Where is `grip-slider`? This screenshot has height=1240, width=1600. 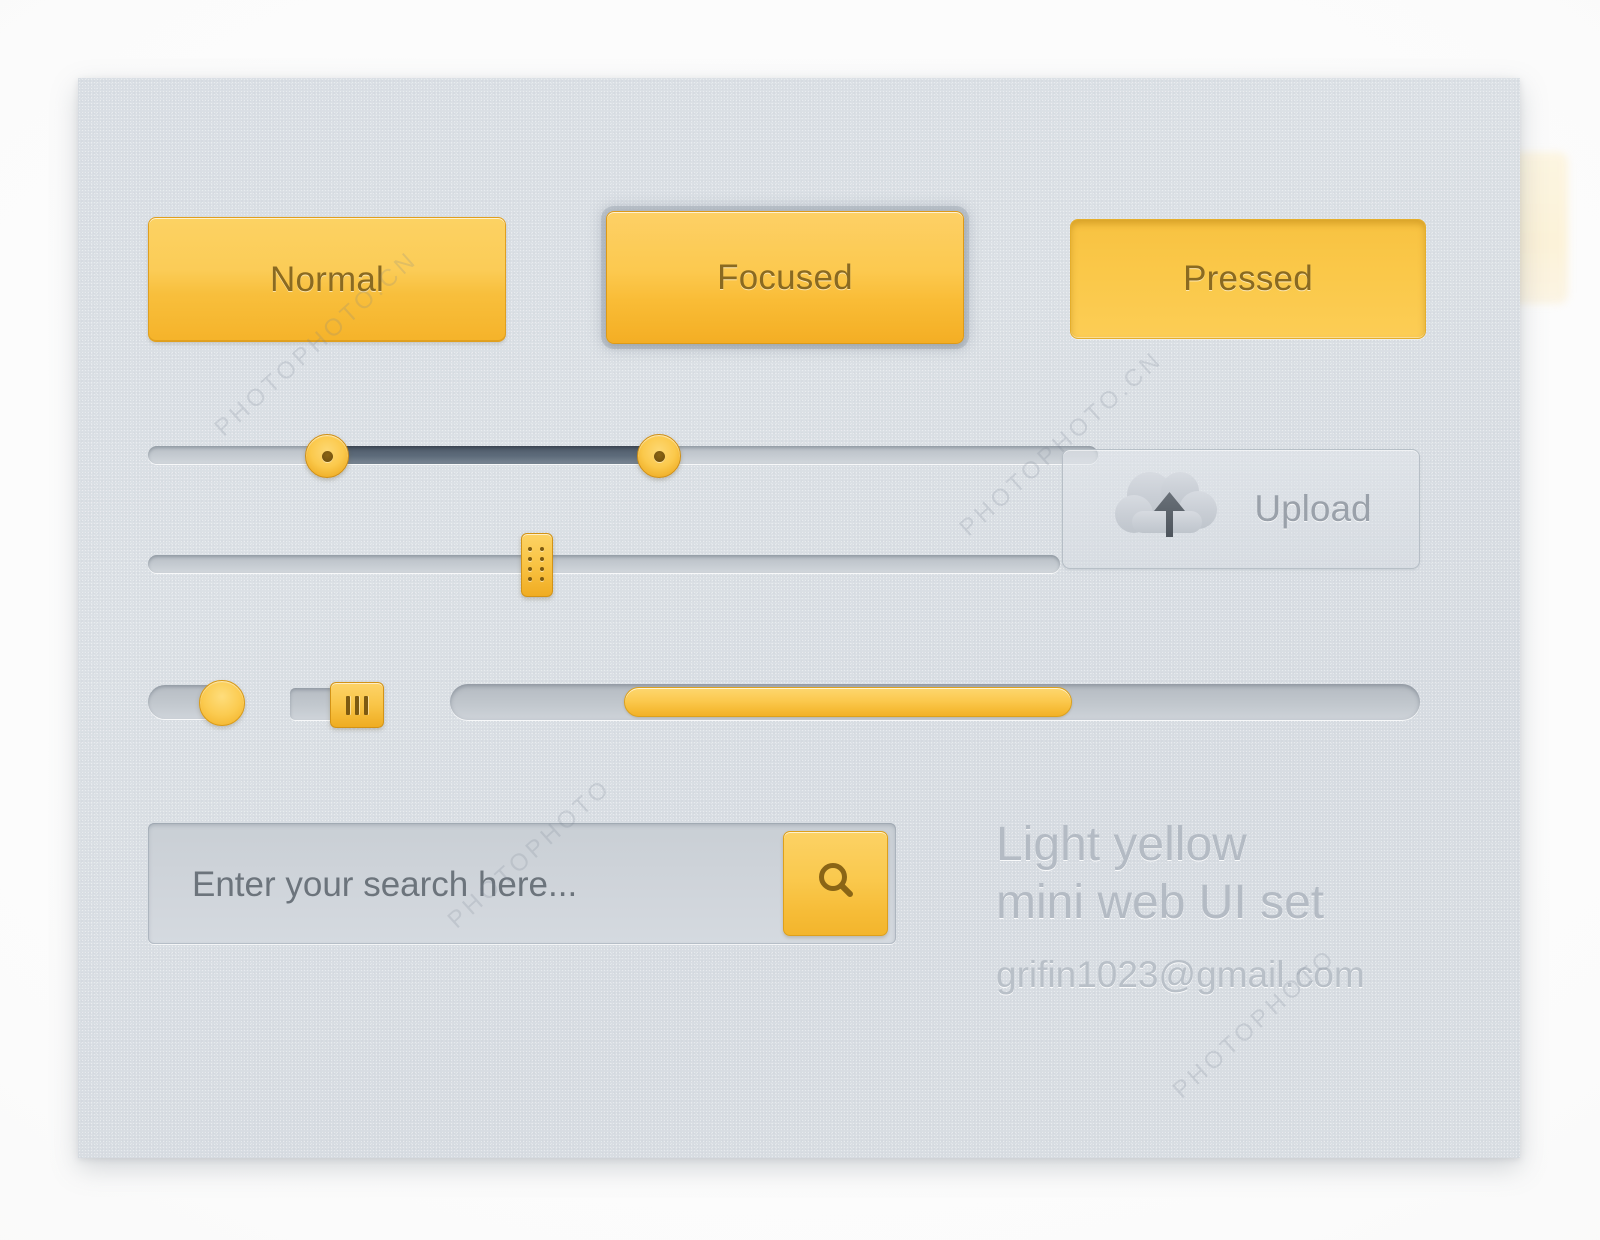
grip-slider is located at coordinates (604, 565).